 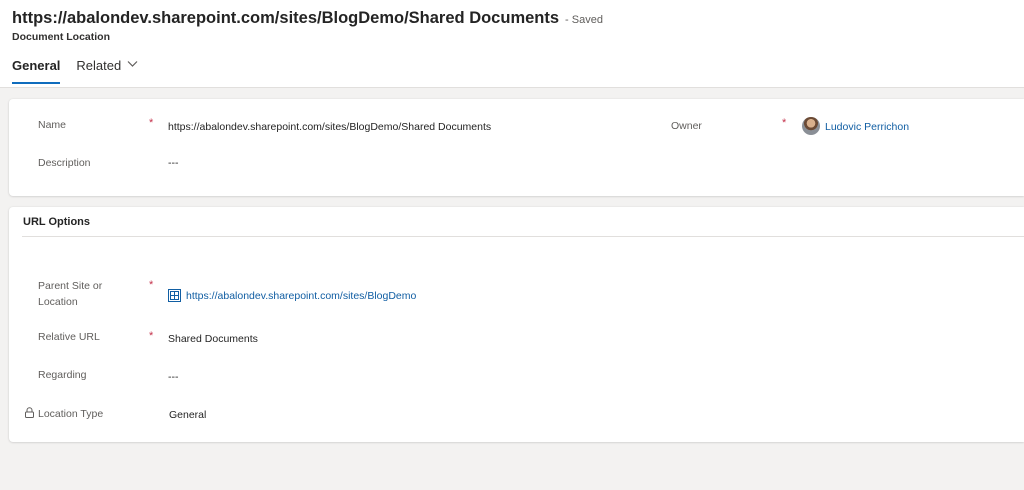 I want to click on tab-list: General Related, so click(x=83, y=71).